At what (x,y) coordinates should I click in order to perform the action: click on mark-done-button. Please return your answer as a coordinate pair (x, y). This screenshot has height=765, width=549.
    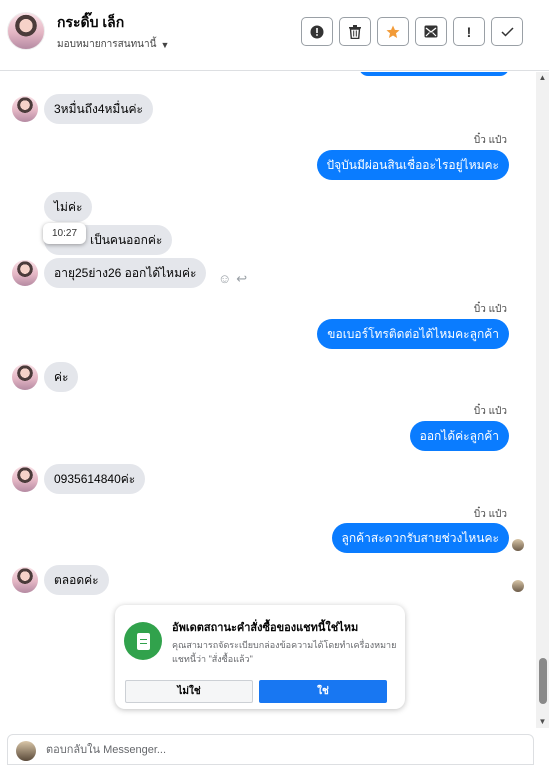
    Looking at the image, I should click on (507, 31).